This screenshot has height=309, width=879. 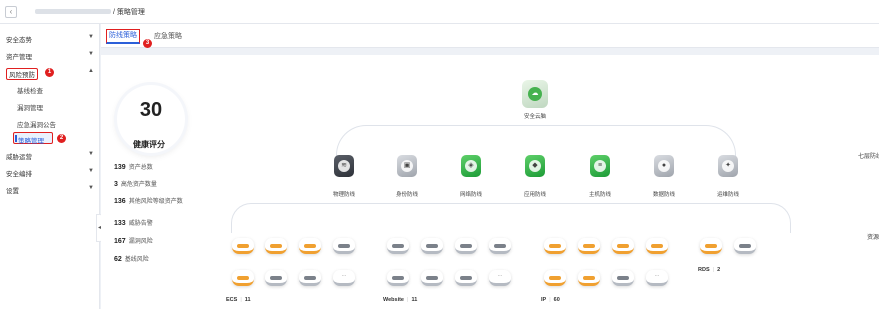 I want to click on breadcrumb: / 策略管理, so click(x=129, y=12).